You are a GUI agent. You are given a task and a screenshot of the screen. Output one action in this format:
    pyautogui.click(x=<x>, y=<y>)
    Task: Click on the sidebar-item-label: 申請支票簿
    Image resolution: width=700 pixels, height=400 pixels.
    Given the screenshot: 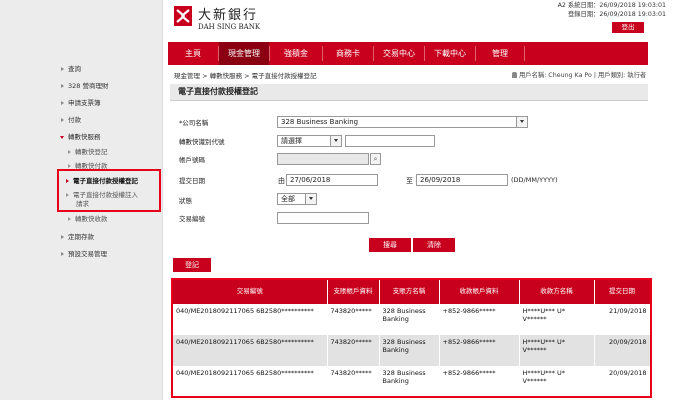 What is the action you would take?
    pyautogui.click(x=84, y=103)
    